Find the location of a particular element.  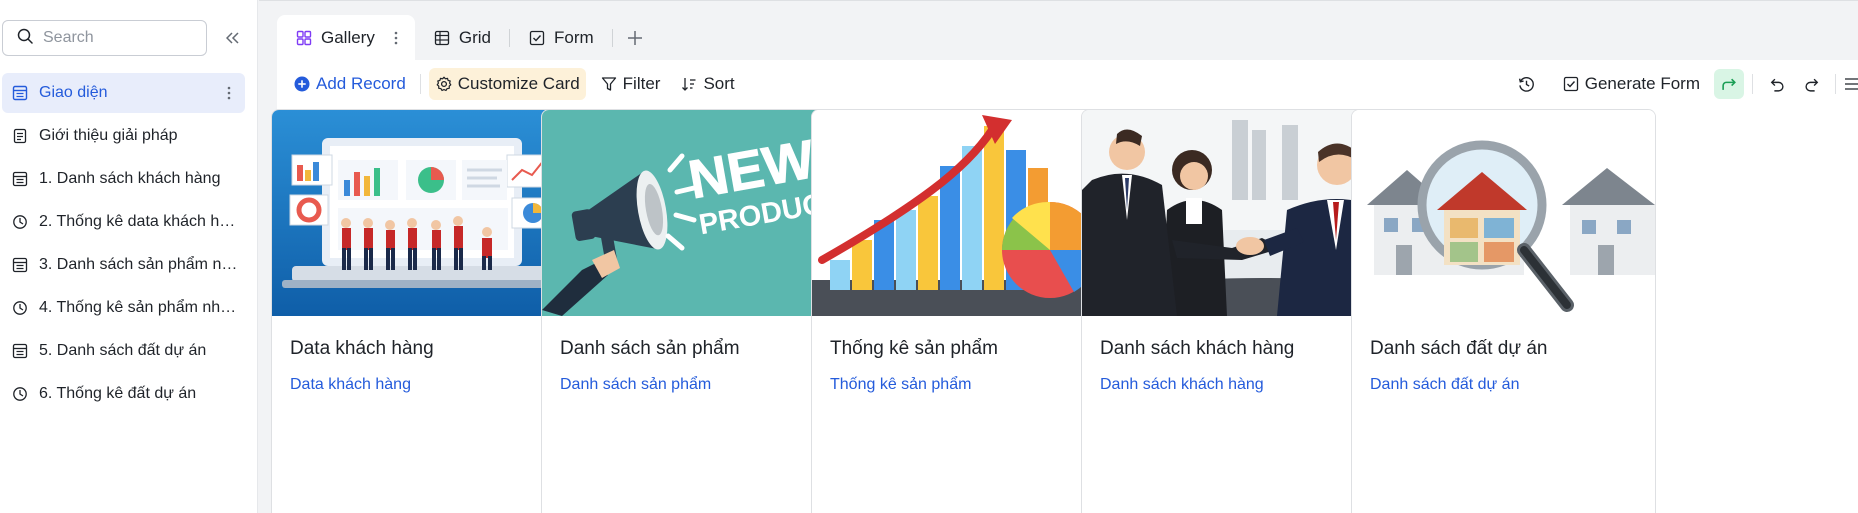

search-input is located at coordinates (118, 38).